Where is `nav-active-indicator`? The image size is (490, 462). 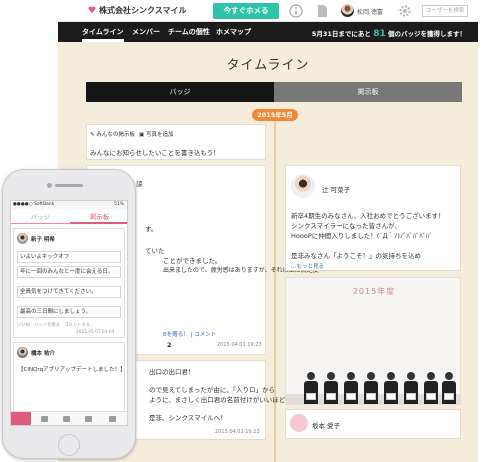 nav-active-indicator is located at coordinates (103, 40).